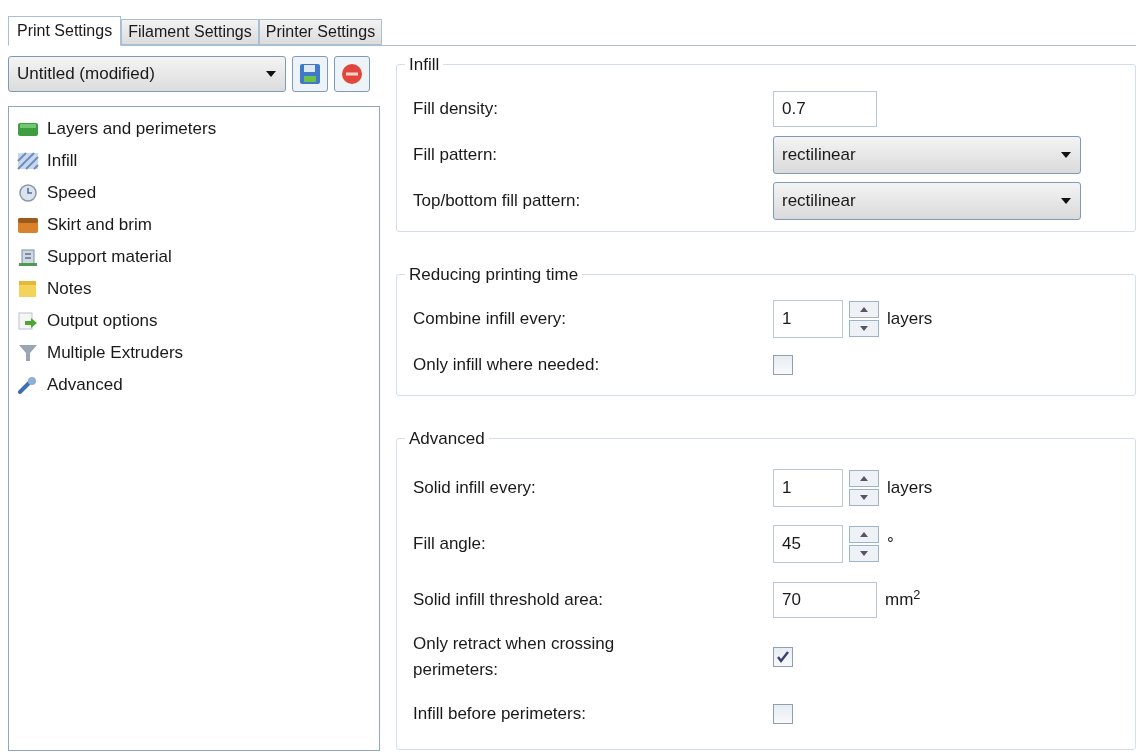  What do you see at coordinates (97, 257) in the screenshot?
I see `sidebar-item: Support material` at bounding box center [97, 257].